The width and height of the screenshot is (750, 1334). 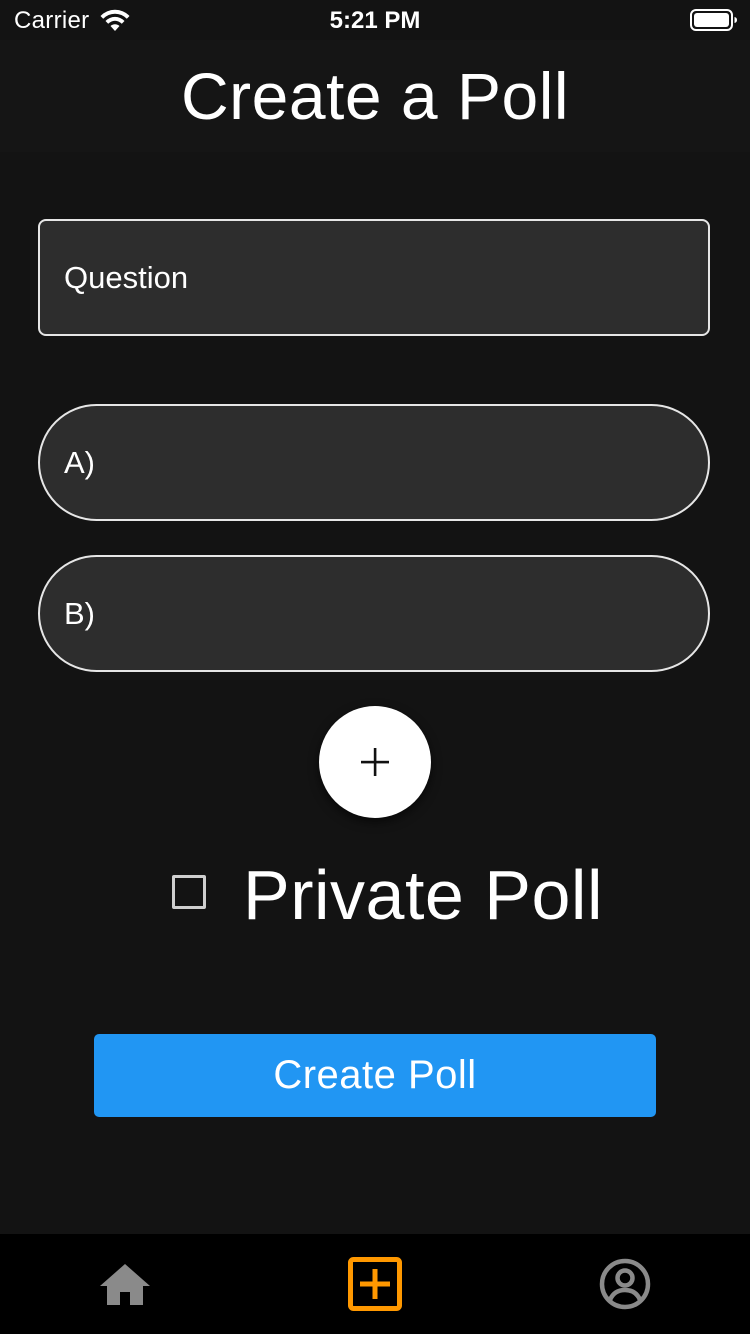 I want to click on account-circle-icon, so click(x=625, y=1284).